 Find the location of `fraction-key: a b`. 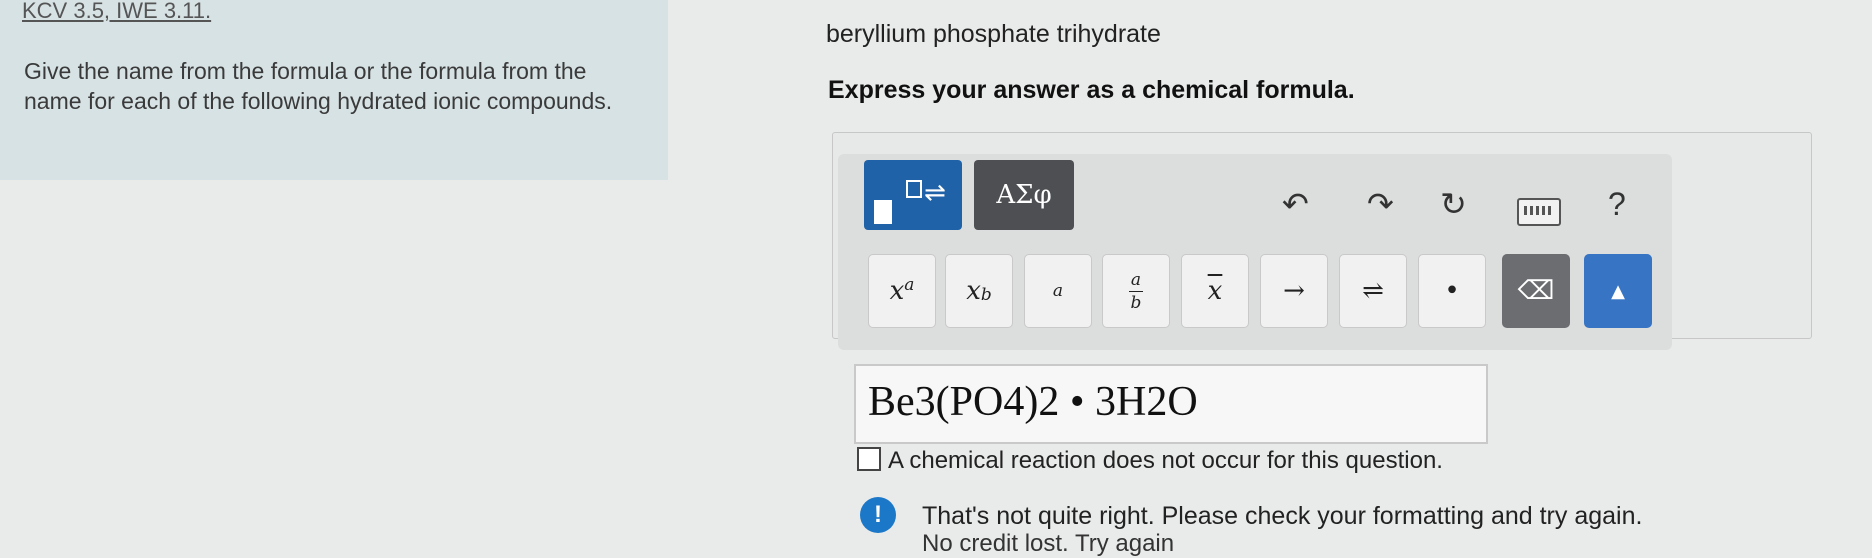

fraction-key: a b is located at coordinates (1136, 291).